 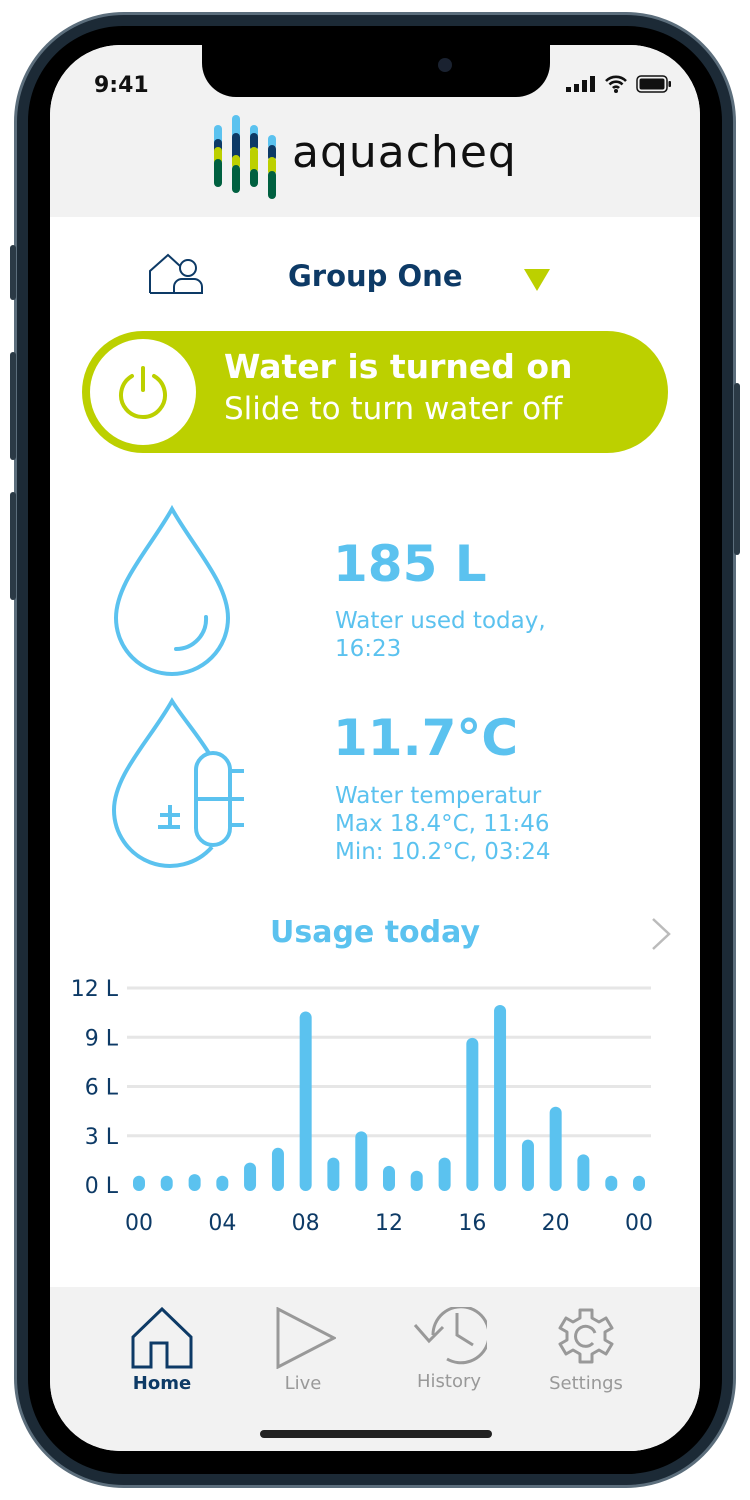 I want to click on group-name: Group One, so click(x=375, y=276).